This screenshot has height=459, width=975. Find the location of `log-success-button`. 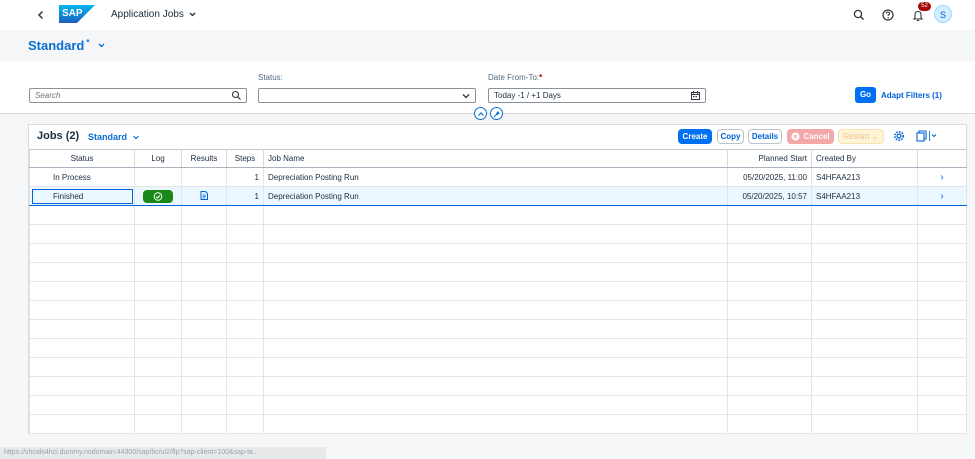

log-success-button is located at coordinates (158, 196).